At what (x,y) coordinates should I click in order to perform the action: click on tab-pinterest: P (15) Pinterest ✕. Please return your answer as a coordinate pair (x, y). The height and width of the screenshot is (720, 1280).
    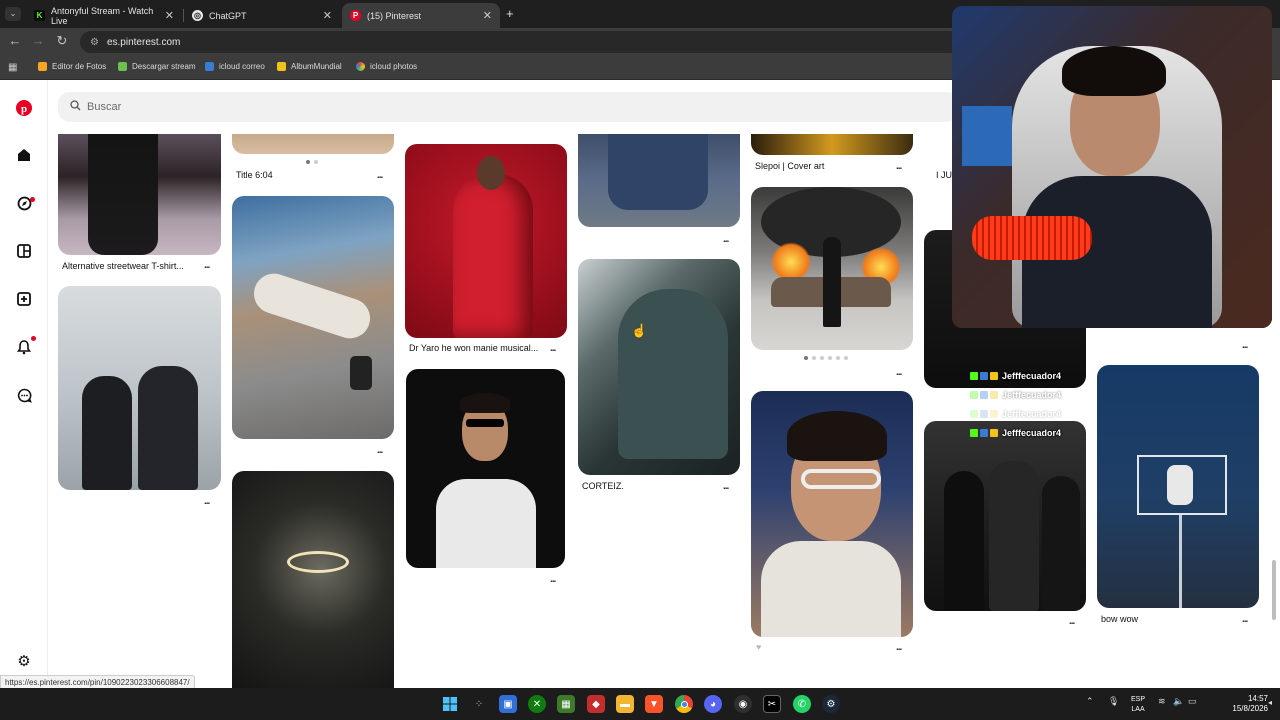
    Looking at the image, I should click on (421, 15).